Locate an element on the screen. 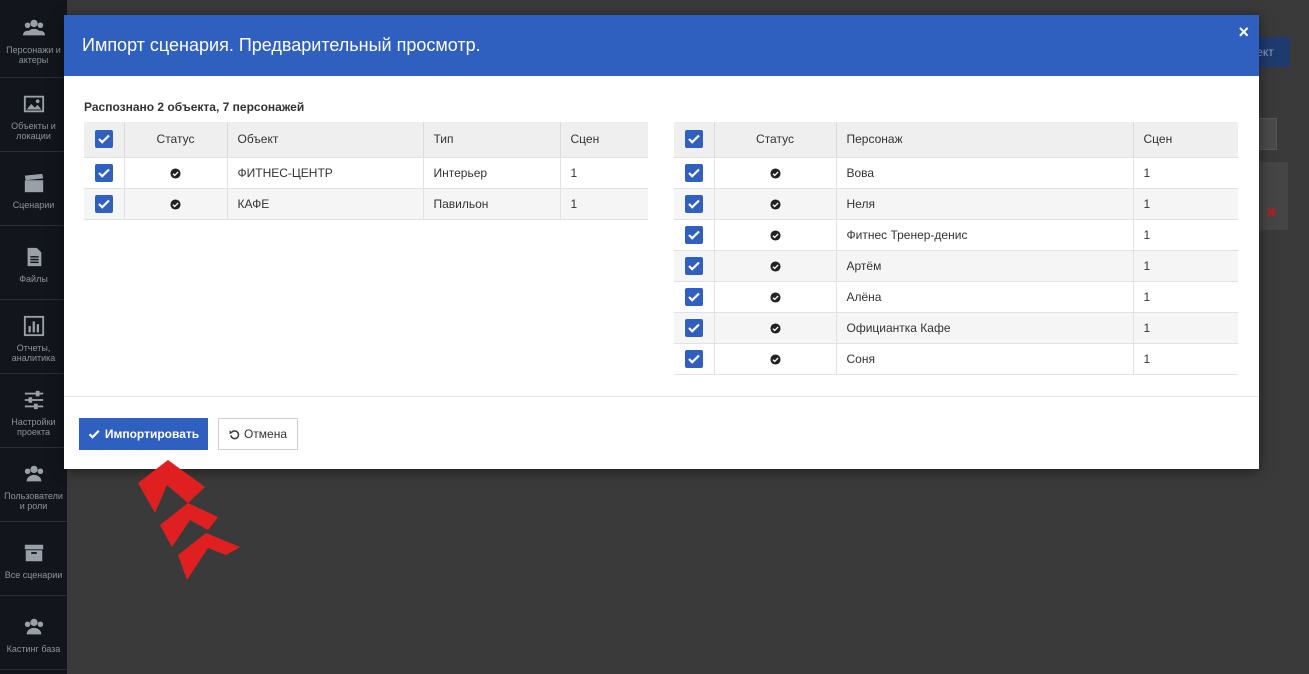  select-all-characters-checkbox is located at coordinates (694, 140).